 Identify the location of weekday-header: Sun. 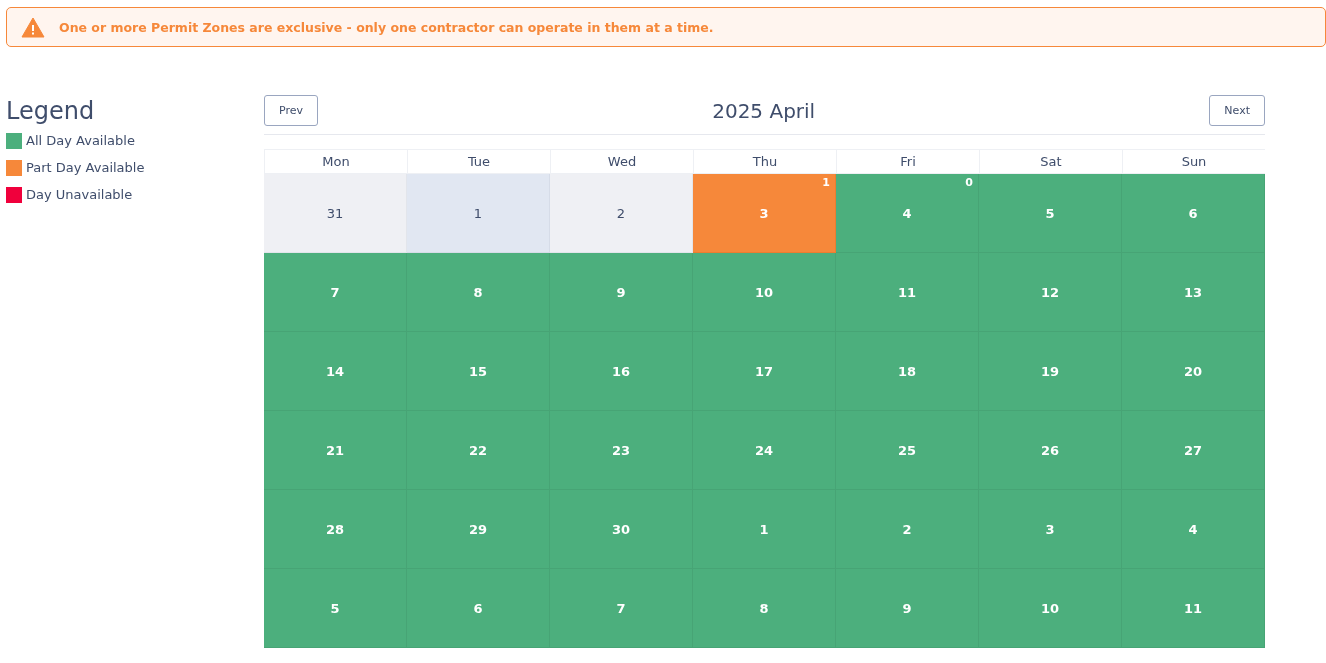
(1193, 161).